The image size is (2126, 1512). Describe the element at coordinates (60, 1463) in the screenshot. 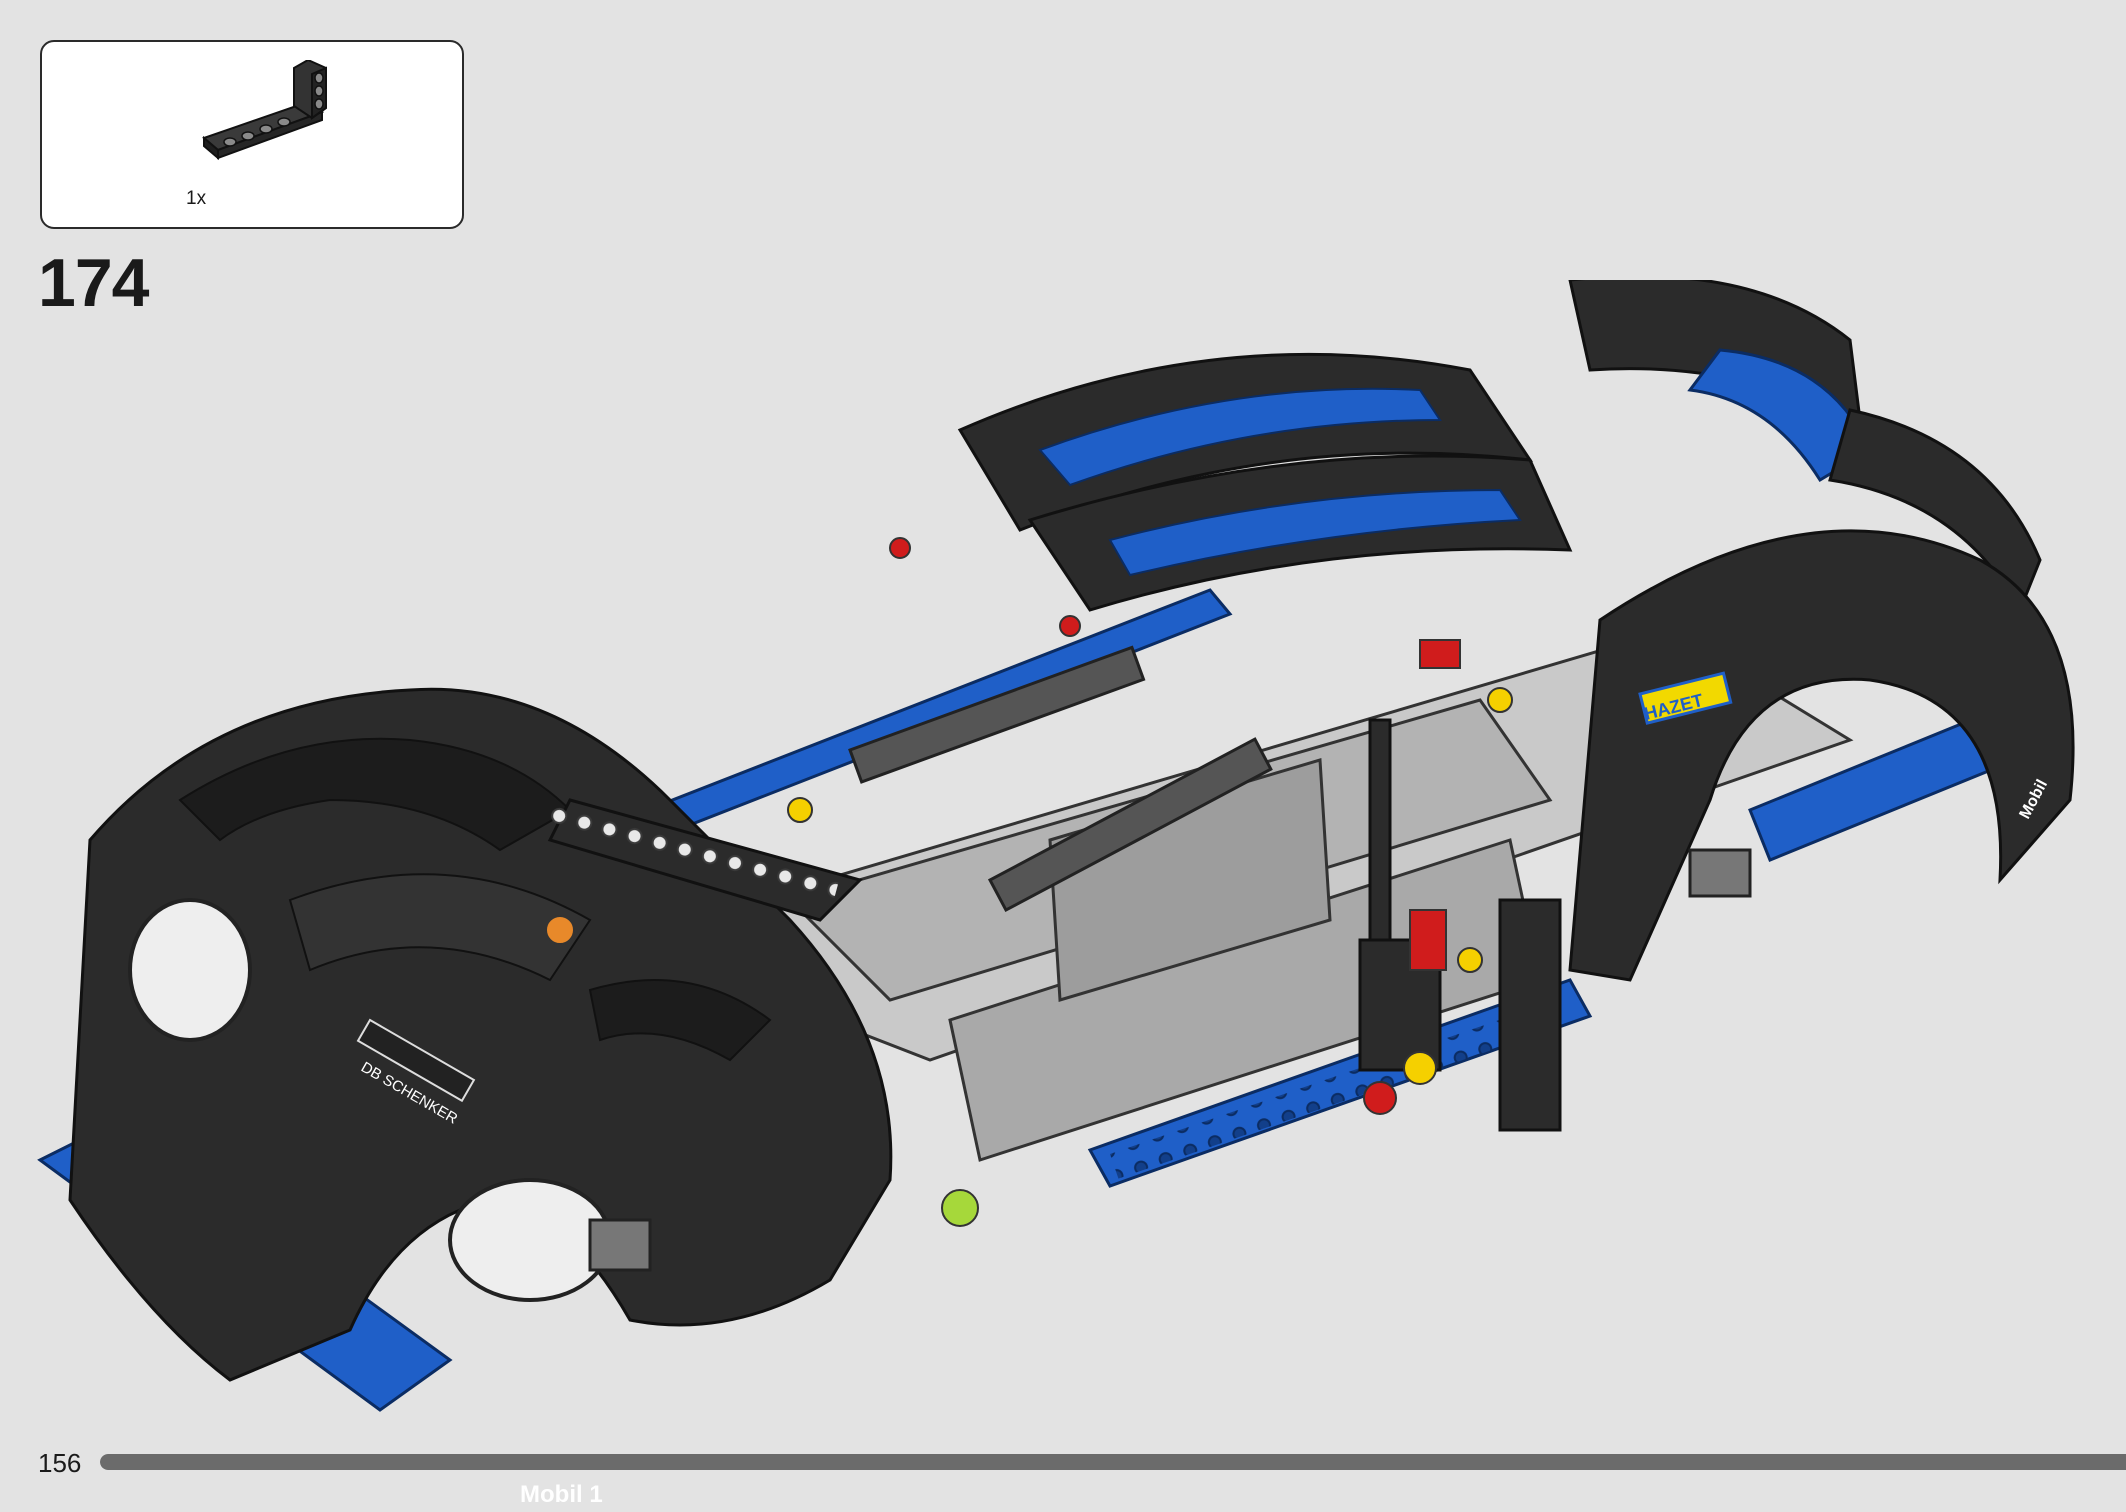

I see `page-number: 156` at that location.